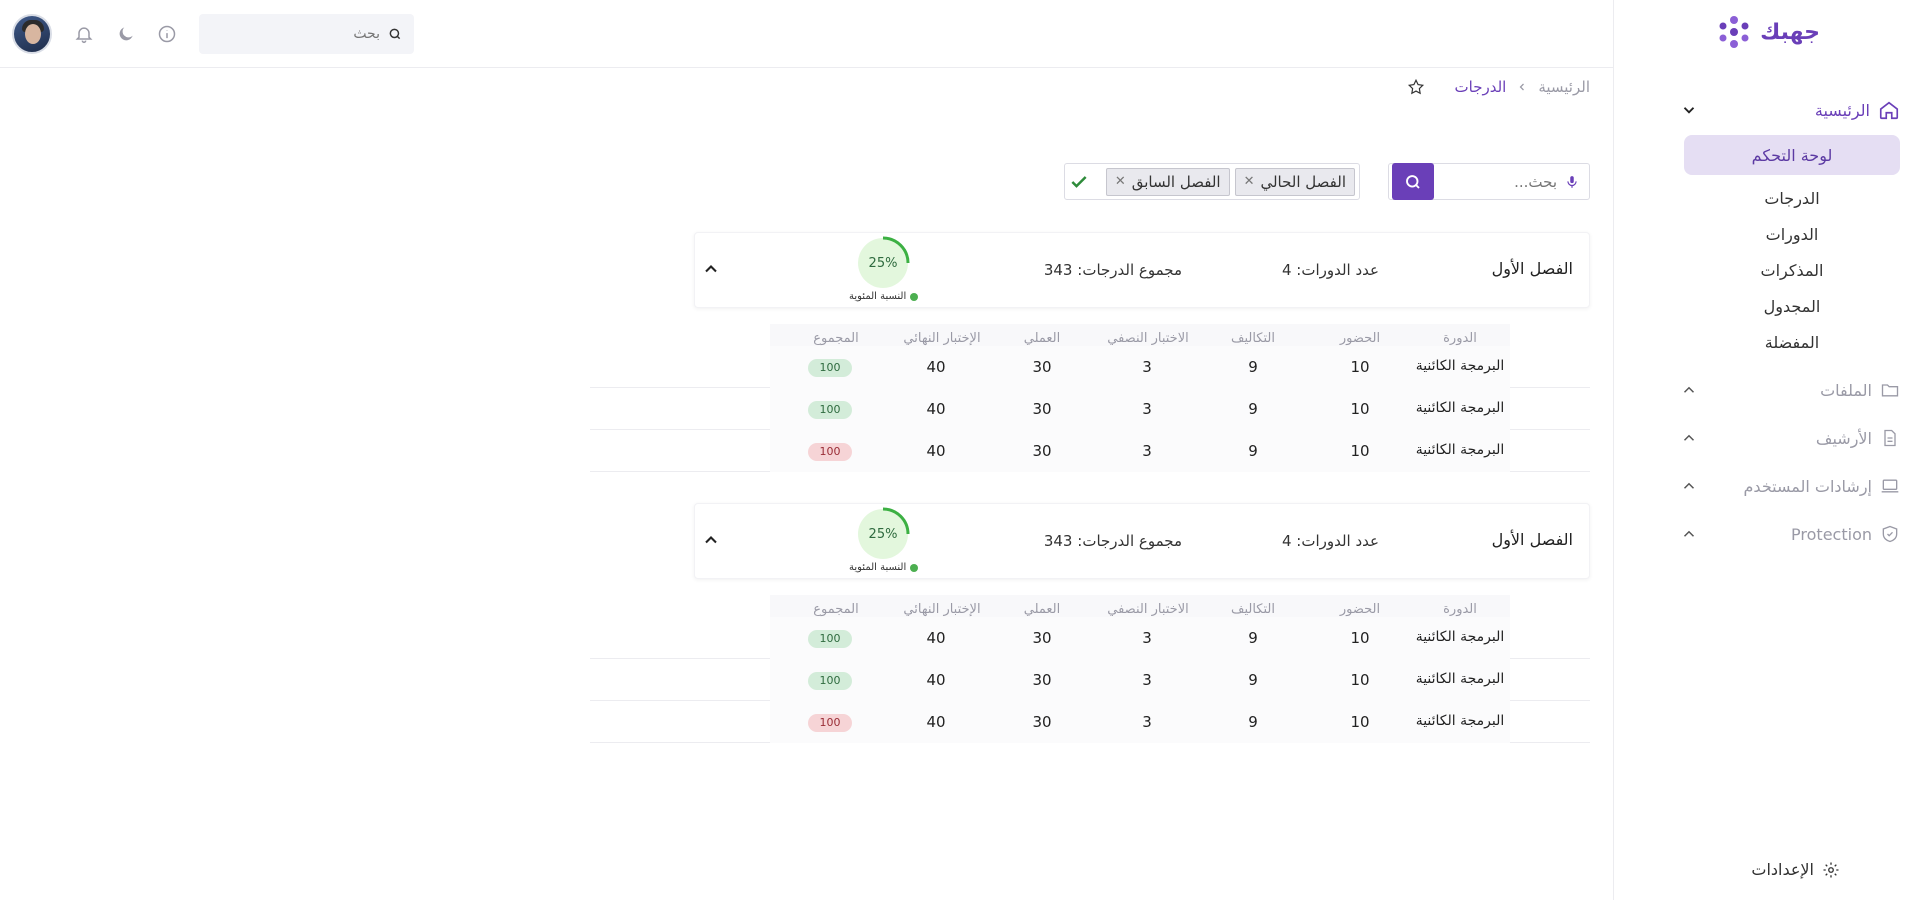 The height and width of the screenshot is (900, 1920). I want to click on gear-icon, so click(1831, 869).